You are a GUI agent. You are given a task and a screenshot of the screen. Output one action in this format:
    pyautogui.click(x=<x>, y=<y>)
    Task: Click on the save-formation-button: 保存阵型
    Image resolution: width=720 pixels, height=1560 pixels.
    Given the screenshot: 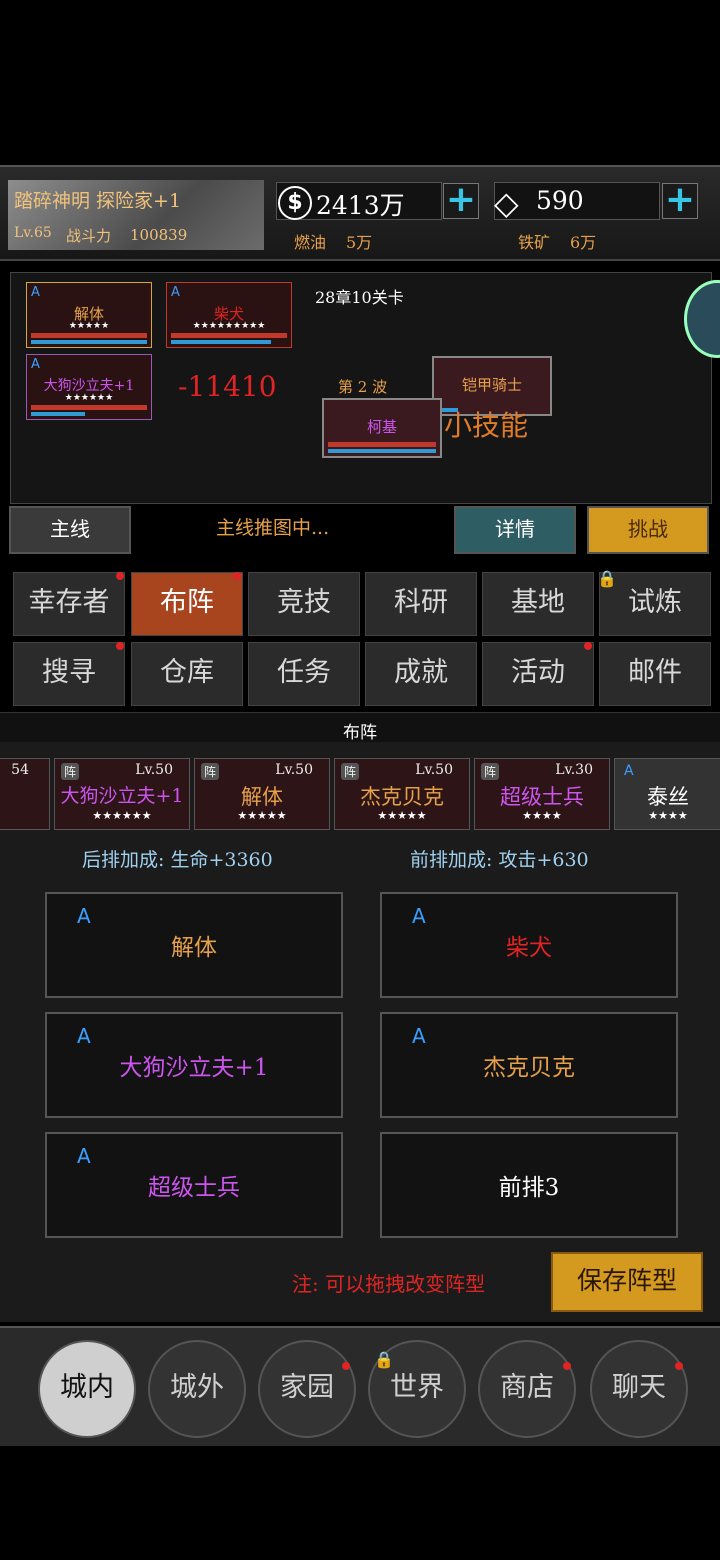 What is the action you would take?
    pyautogui.click(x=627, y=1282)
    